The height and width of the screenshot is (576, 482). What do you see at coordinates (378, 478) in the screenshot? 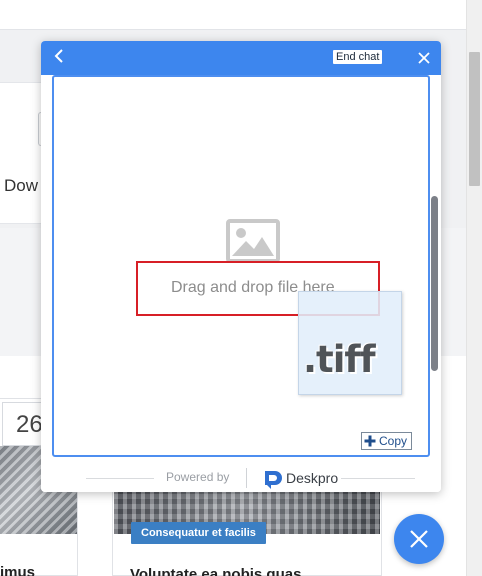
I see `footer-divider-right` at bounding box center [378, 478].